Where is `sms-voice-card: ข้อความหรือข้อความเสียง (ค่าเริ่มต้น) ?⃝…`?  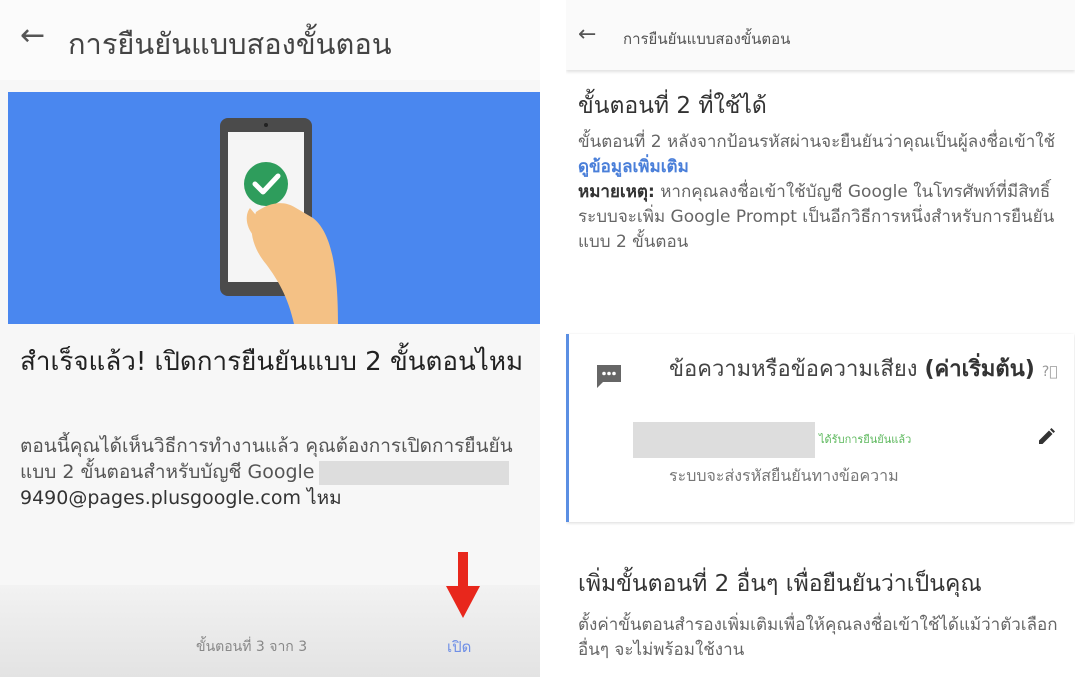
sms-voice-card: ข้อความหรือข้อความเสียง (ค่าเริ่มต้น) ?⃝… is located at coordinates (820, 428).